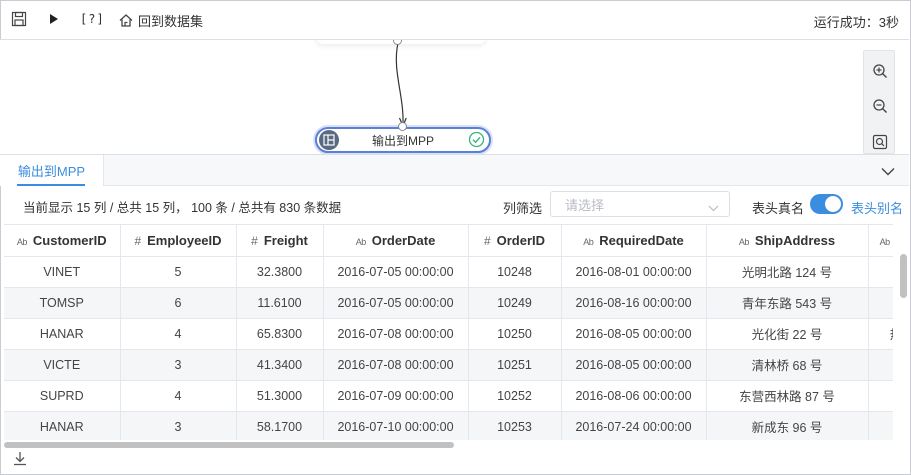 This screenshot has width=911, height=475. Describe the element at coordinates (402, 126) in the screenshot. I see `output-node-input-port` at that location.